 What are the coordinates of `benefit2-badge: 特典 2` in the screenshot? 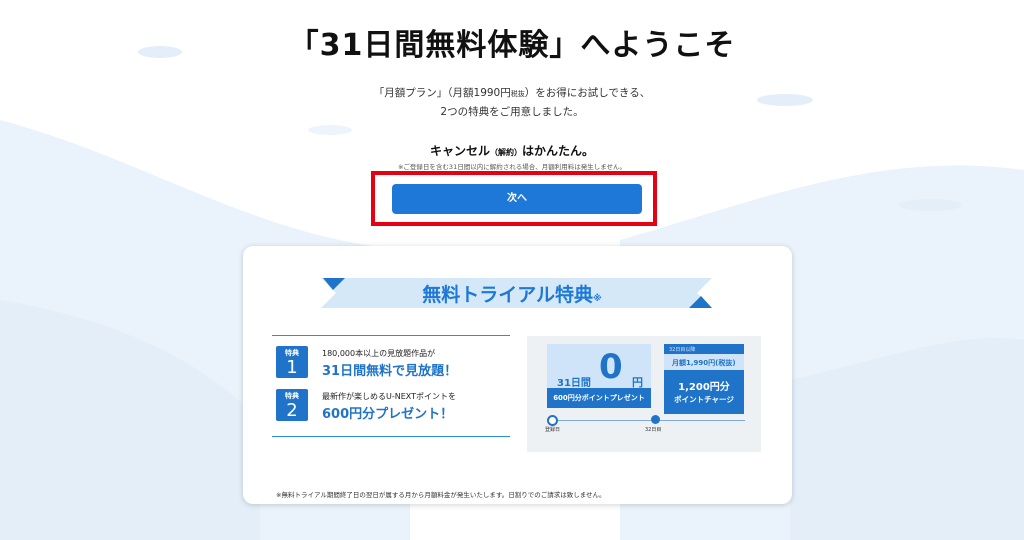 It's located at (292, 405).